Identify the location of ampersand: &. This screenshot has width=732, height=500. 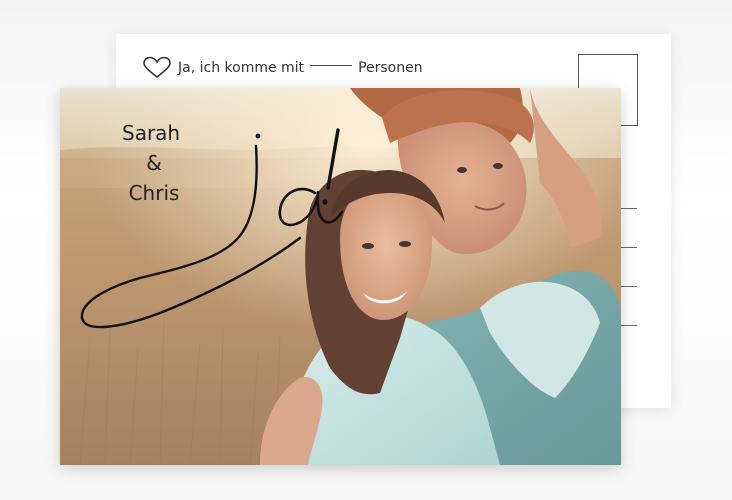
(154, 163).